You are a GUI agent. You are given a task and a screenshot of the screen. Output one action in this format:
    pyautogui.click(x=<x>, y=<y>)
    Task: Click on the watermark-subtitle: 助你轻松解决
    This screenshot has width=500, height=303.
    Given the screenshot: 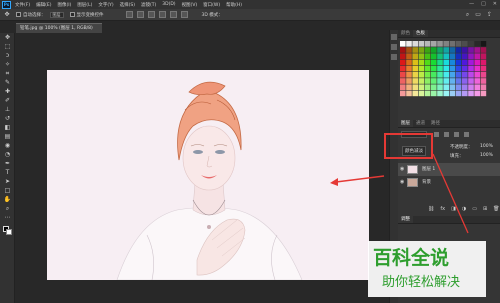 What is the action you would take?
    pyautogui.click(x=421, y=282)
    